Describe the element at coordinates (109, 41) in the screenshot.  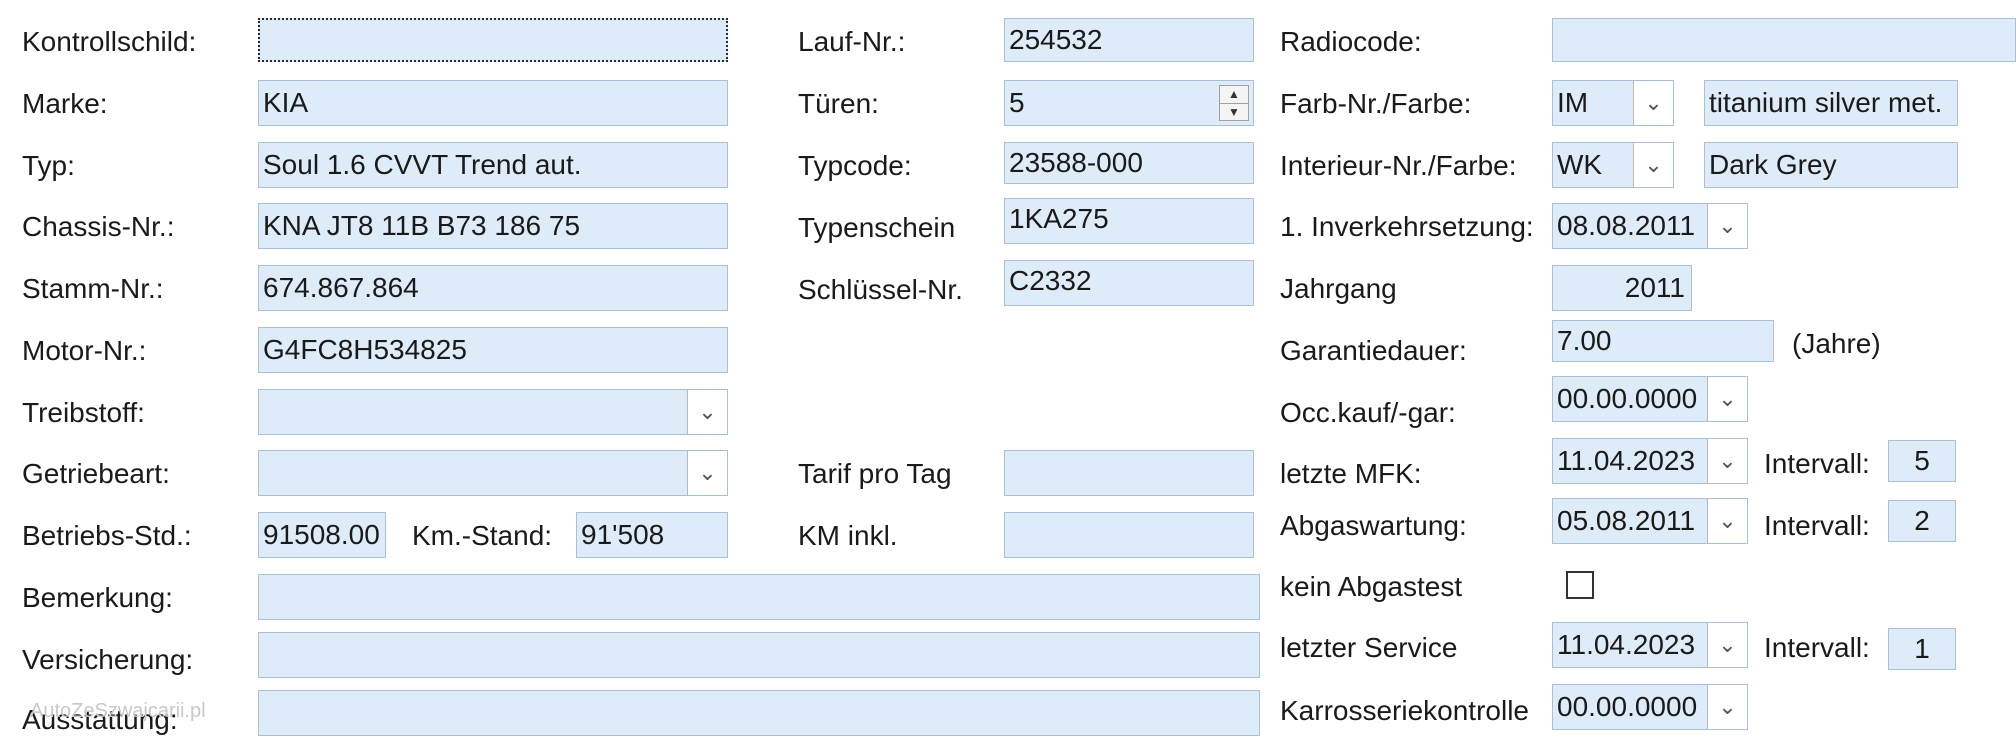
I see `kontrollschild-label: Kontrollschild:` at that location.